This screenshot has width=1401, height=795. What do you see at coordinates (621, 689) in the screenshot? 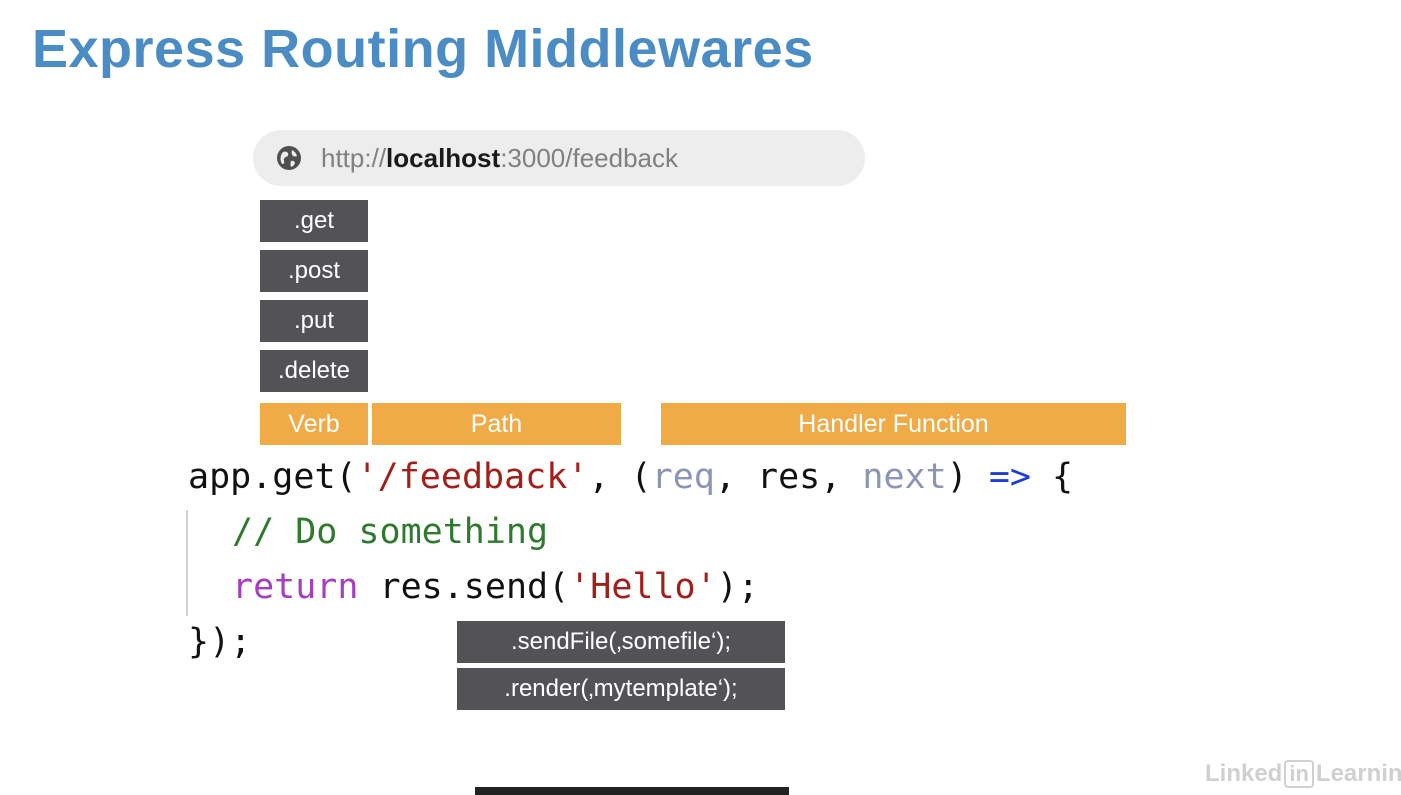
I see `render-method: .render(‚mytemplate‘);` at bounding box center [621, 689].